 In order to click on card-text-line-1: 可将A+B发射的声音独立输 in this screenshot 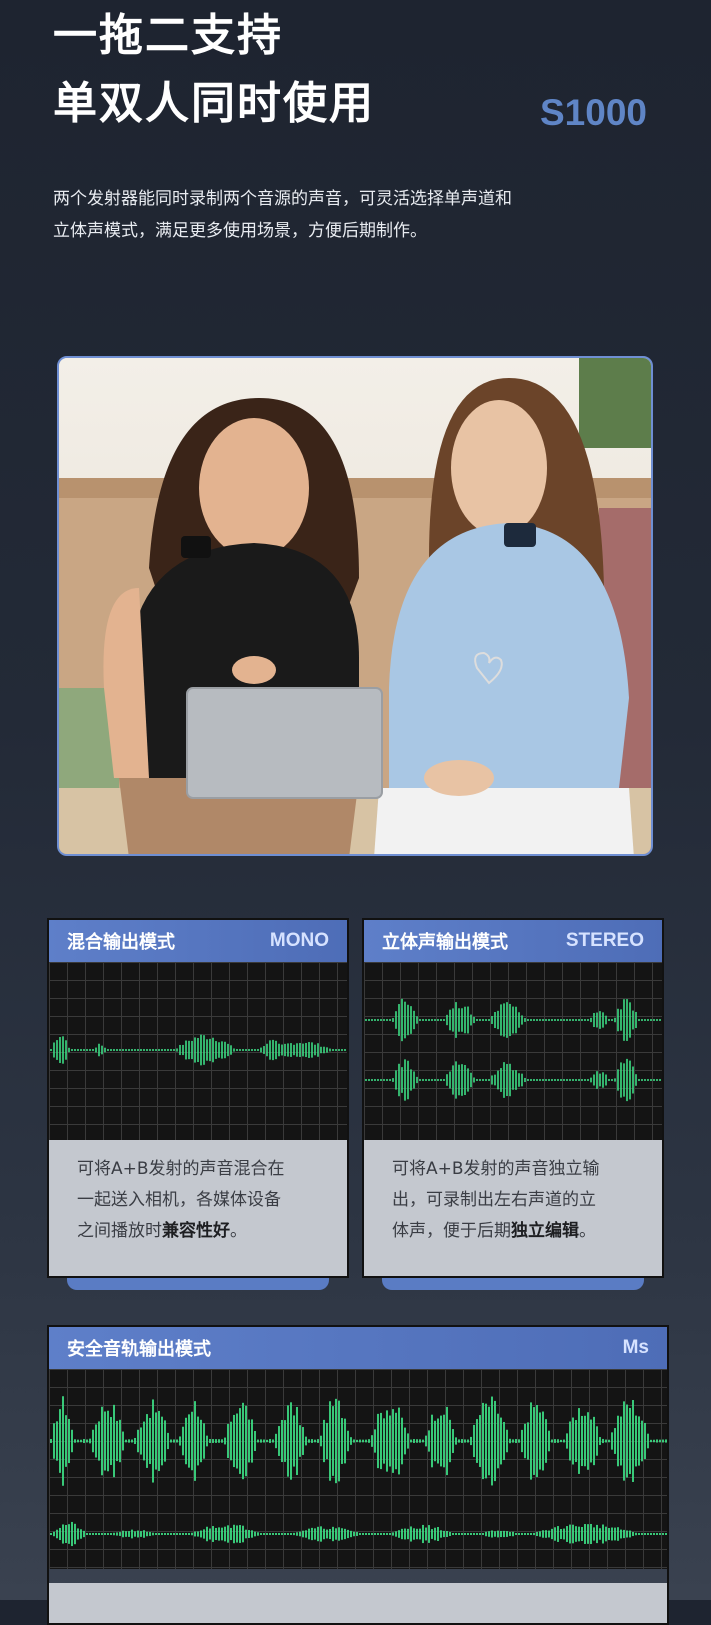, I will do `click(496, 1169)`.